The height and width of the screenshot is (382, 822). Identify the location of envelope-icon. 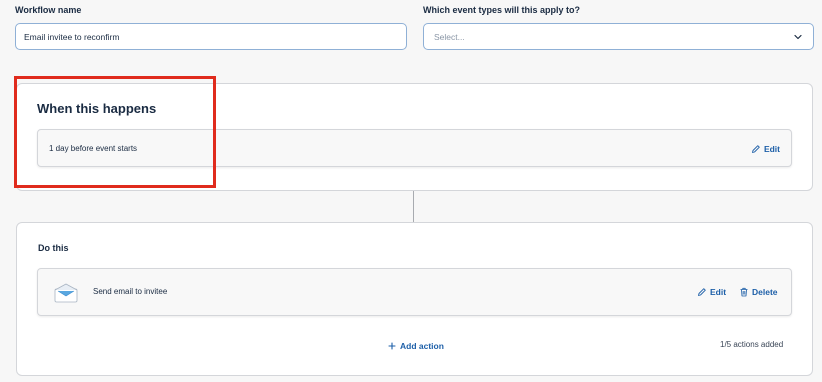
(66, 293).